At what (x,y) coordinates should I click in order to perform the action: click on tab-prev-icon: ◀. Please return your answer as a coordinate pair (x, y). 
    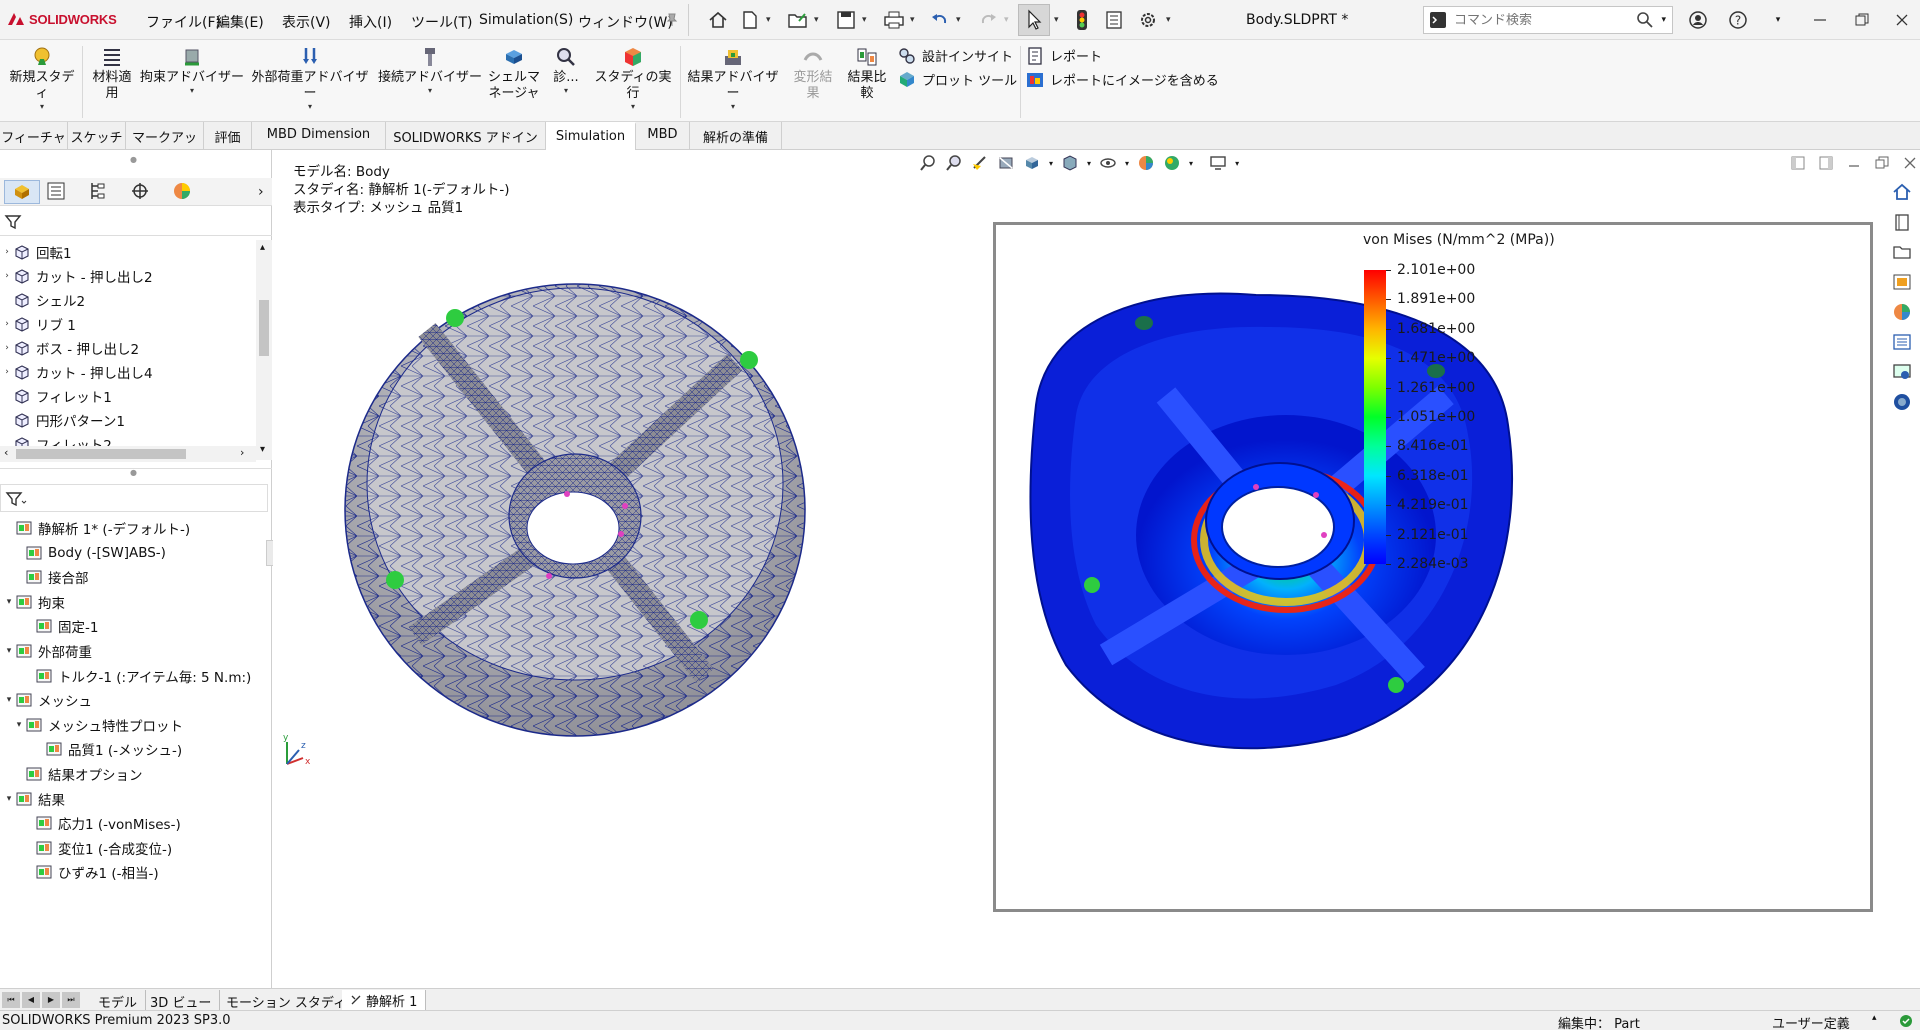
    Looking at the image, I should click on (31, 1000).